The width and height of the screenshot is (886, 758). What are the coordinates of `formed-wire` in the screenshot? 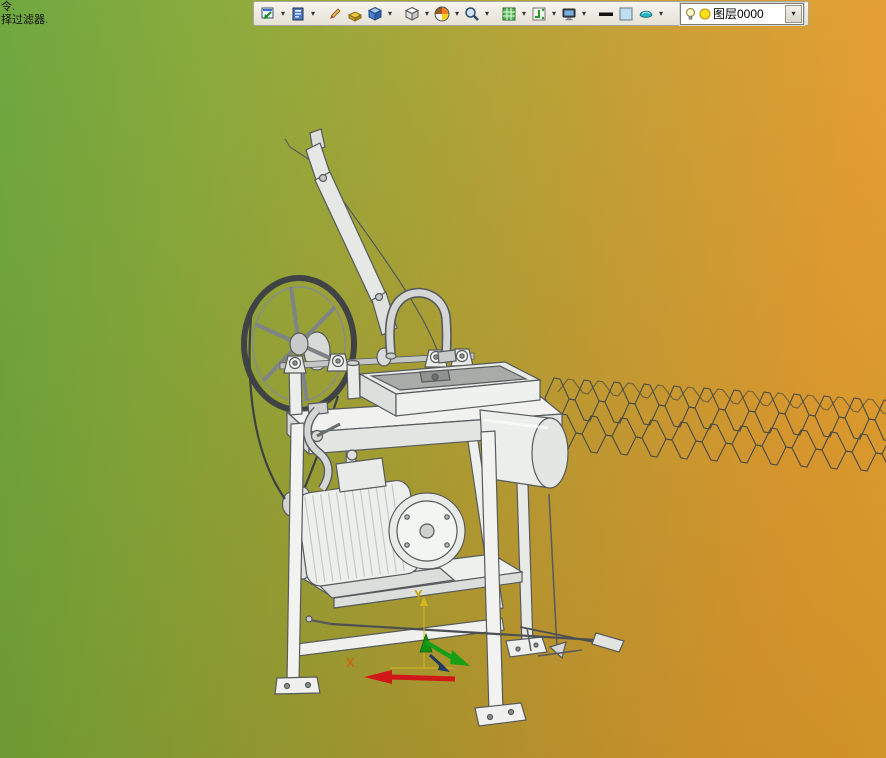 It's located at (715, 424).